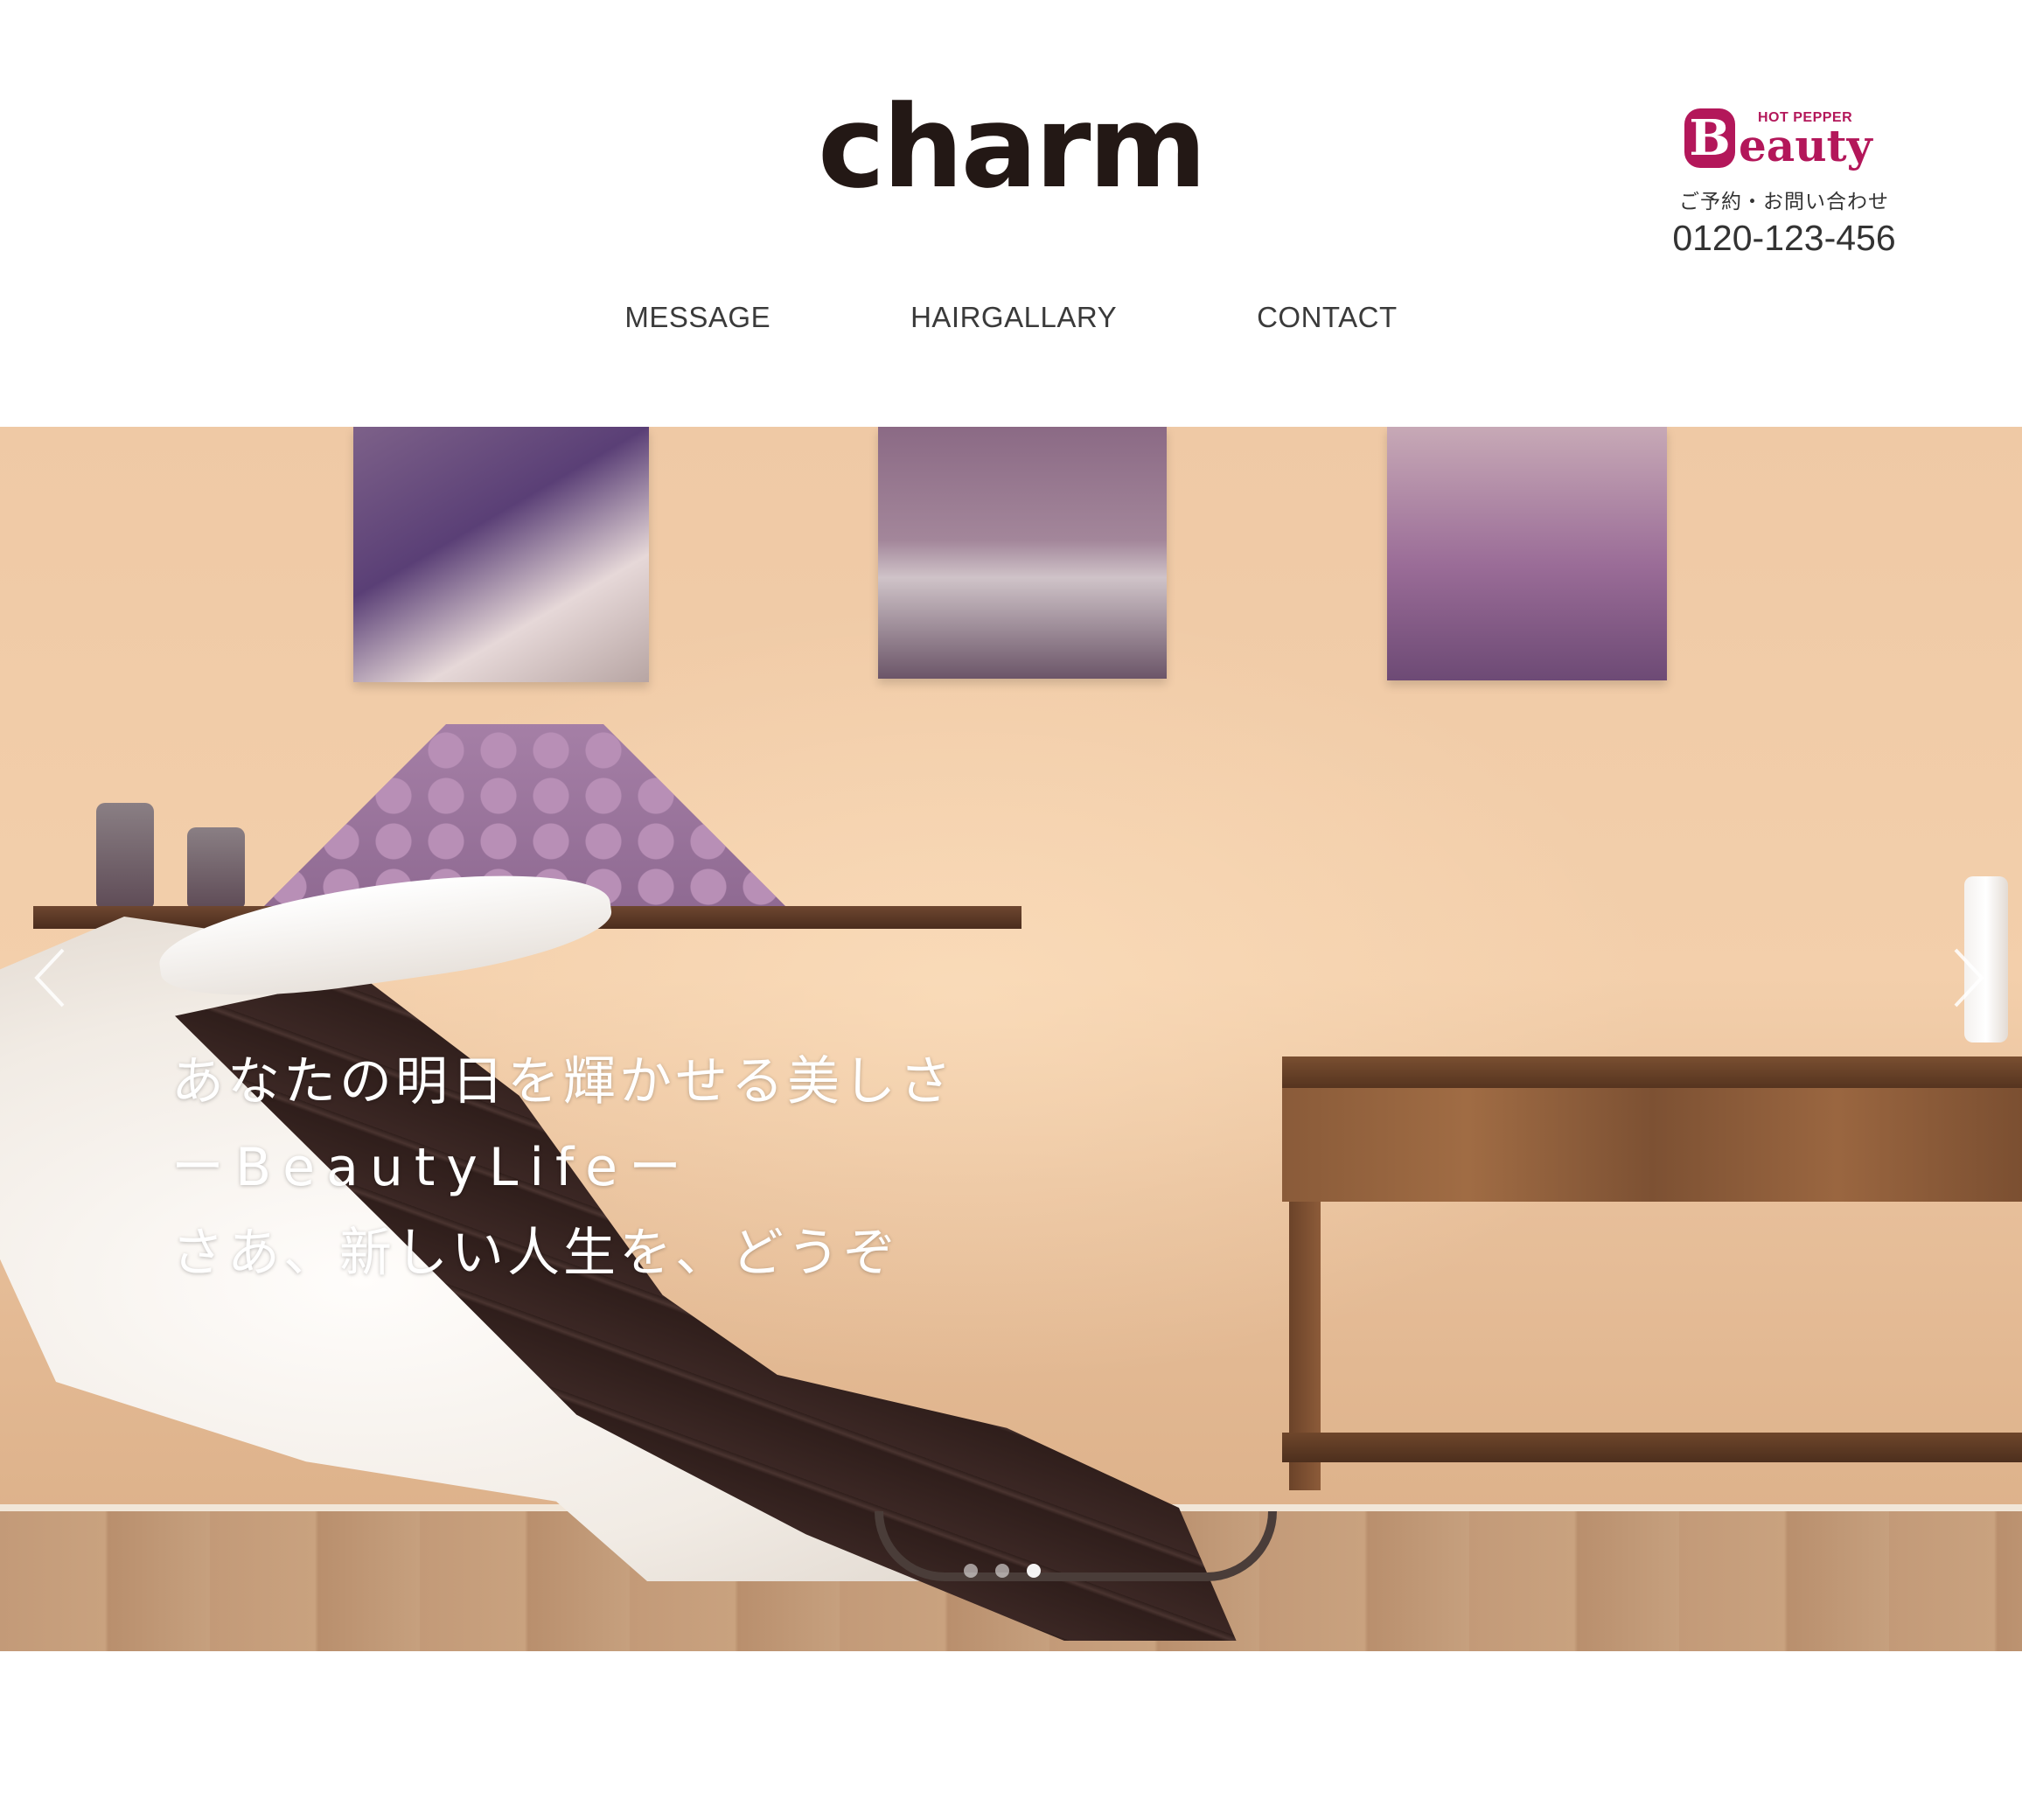  Describe the element at coordinates (697, 317) in the screenshot. I see `nav-item-message: MESSAGE` at that location.